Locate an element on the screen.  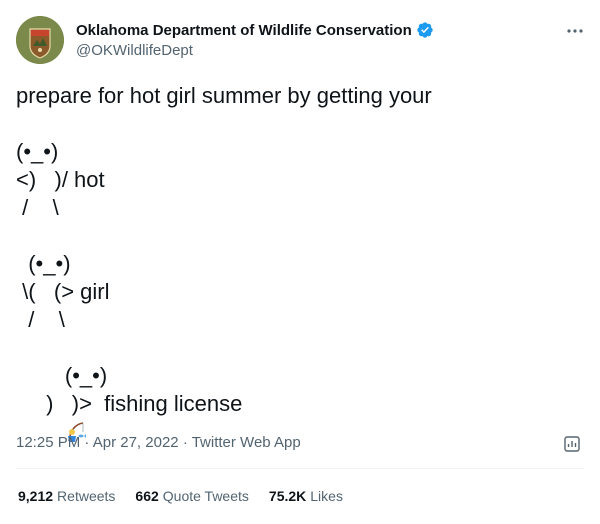
author-handle: @OKWildlifeDept is located at coordinates (134, 50).